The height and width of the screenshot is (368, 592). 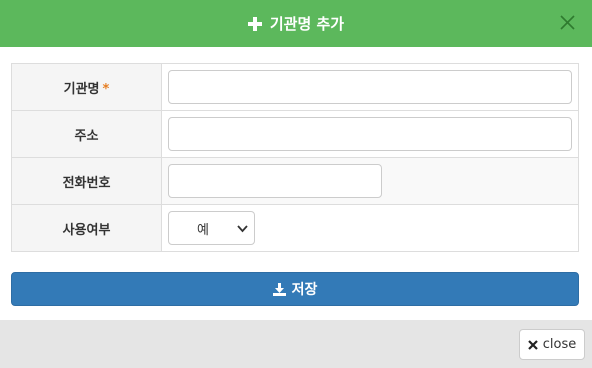 I want to click on form-row-usage: 사용여부 예, so click(x=295, y=228).